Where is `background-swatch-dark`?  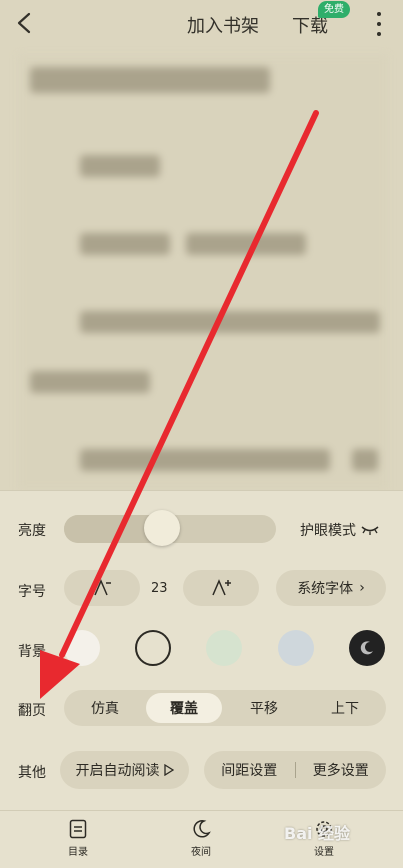 background-swatch-dark is located at coordinates (367, 648).